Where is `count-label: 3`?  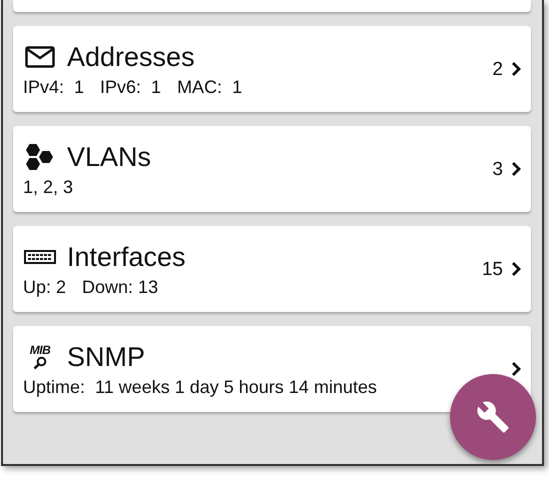
count-label: 3 is located at coordinates (497, 170).